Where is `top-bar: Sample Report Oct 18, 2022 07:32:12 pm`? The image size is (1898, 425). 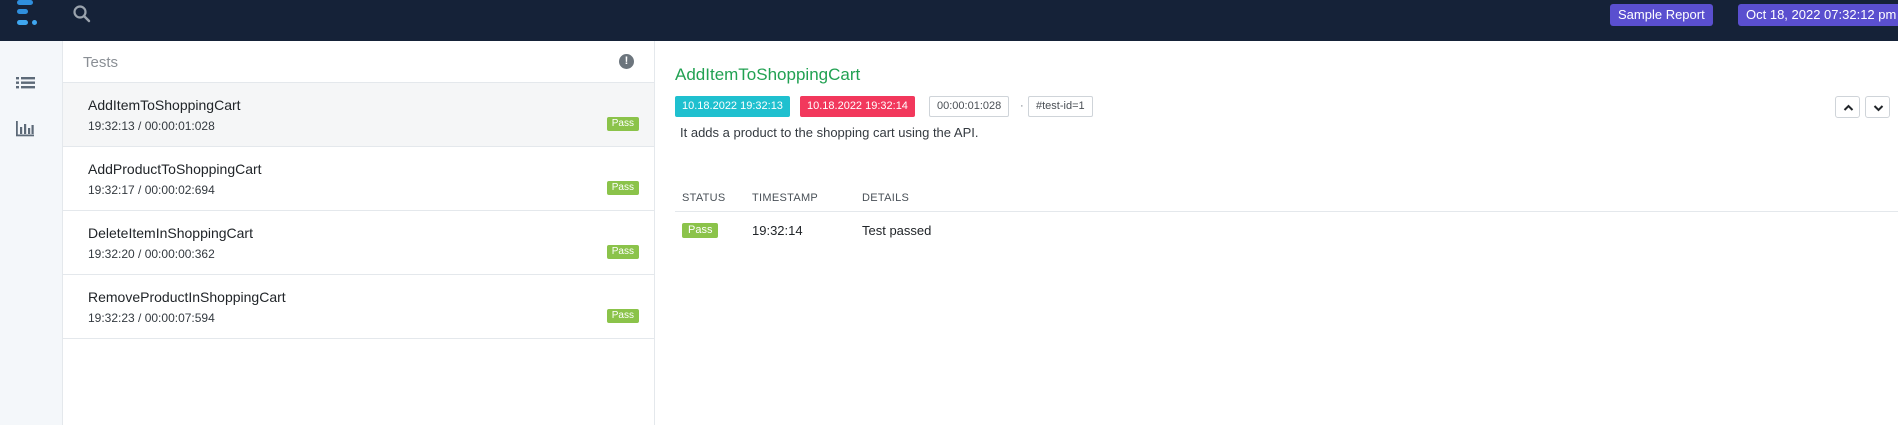 top-bar: Sample Report Oct 18, 2022 07:32:12 pm is located at coordinates (949, 20).